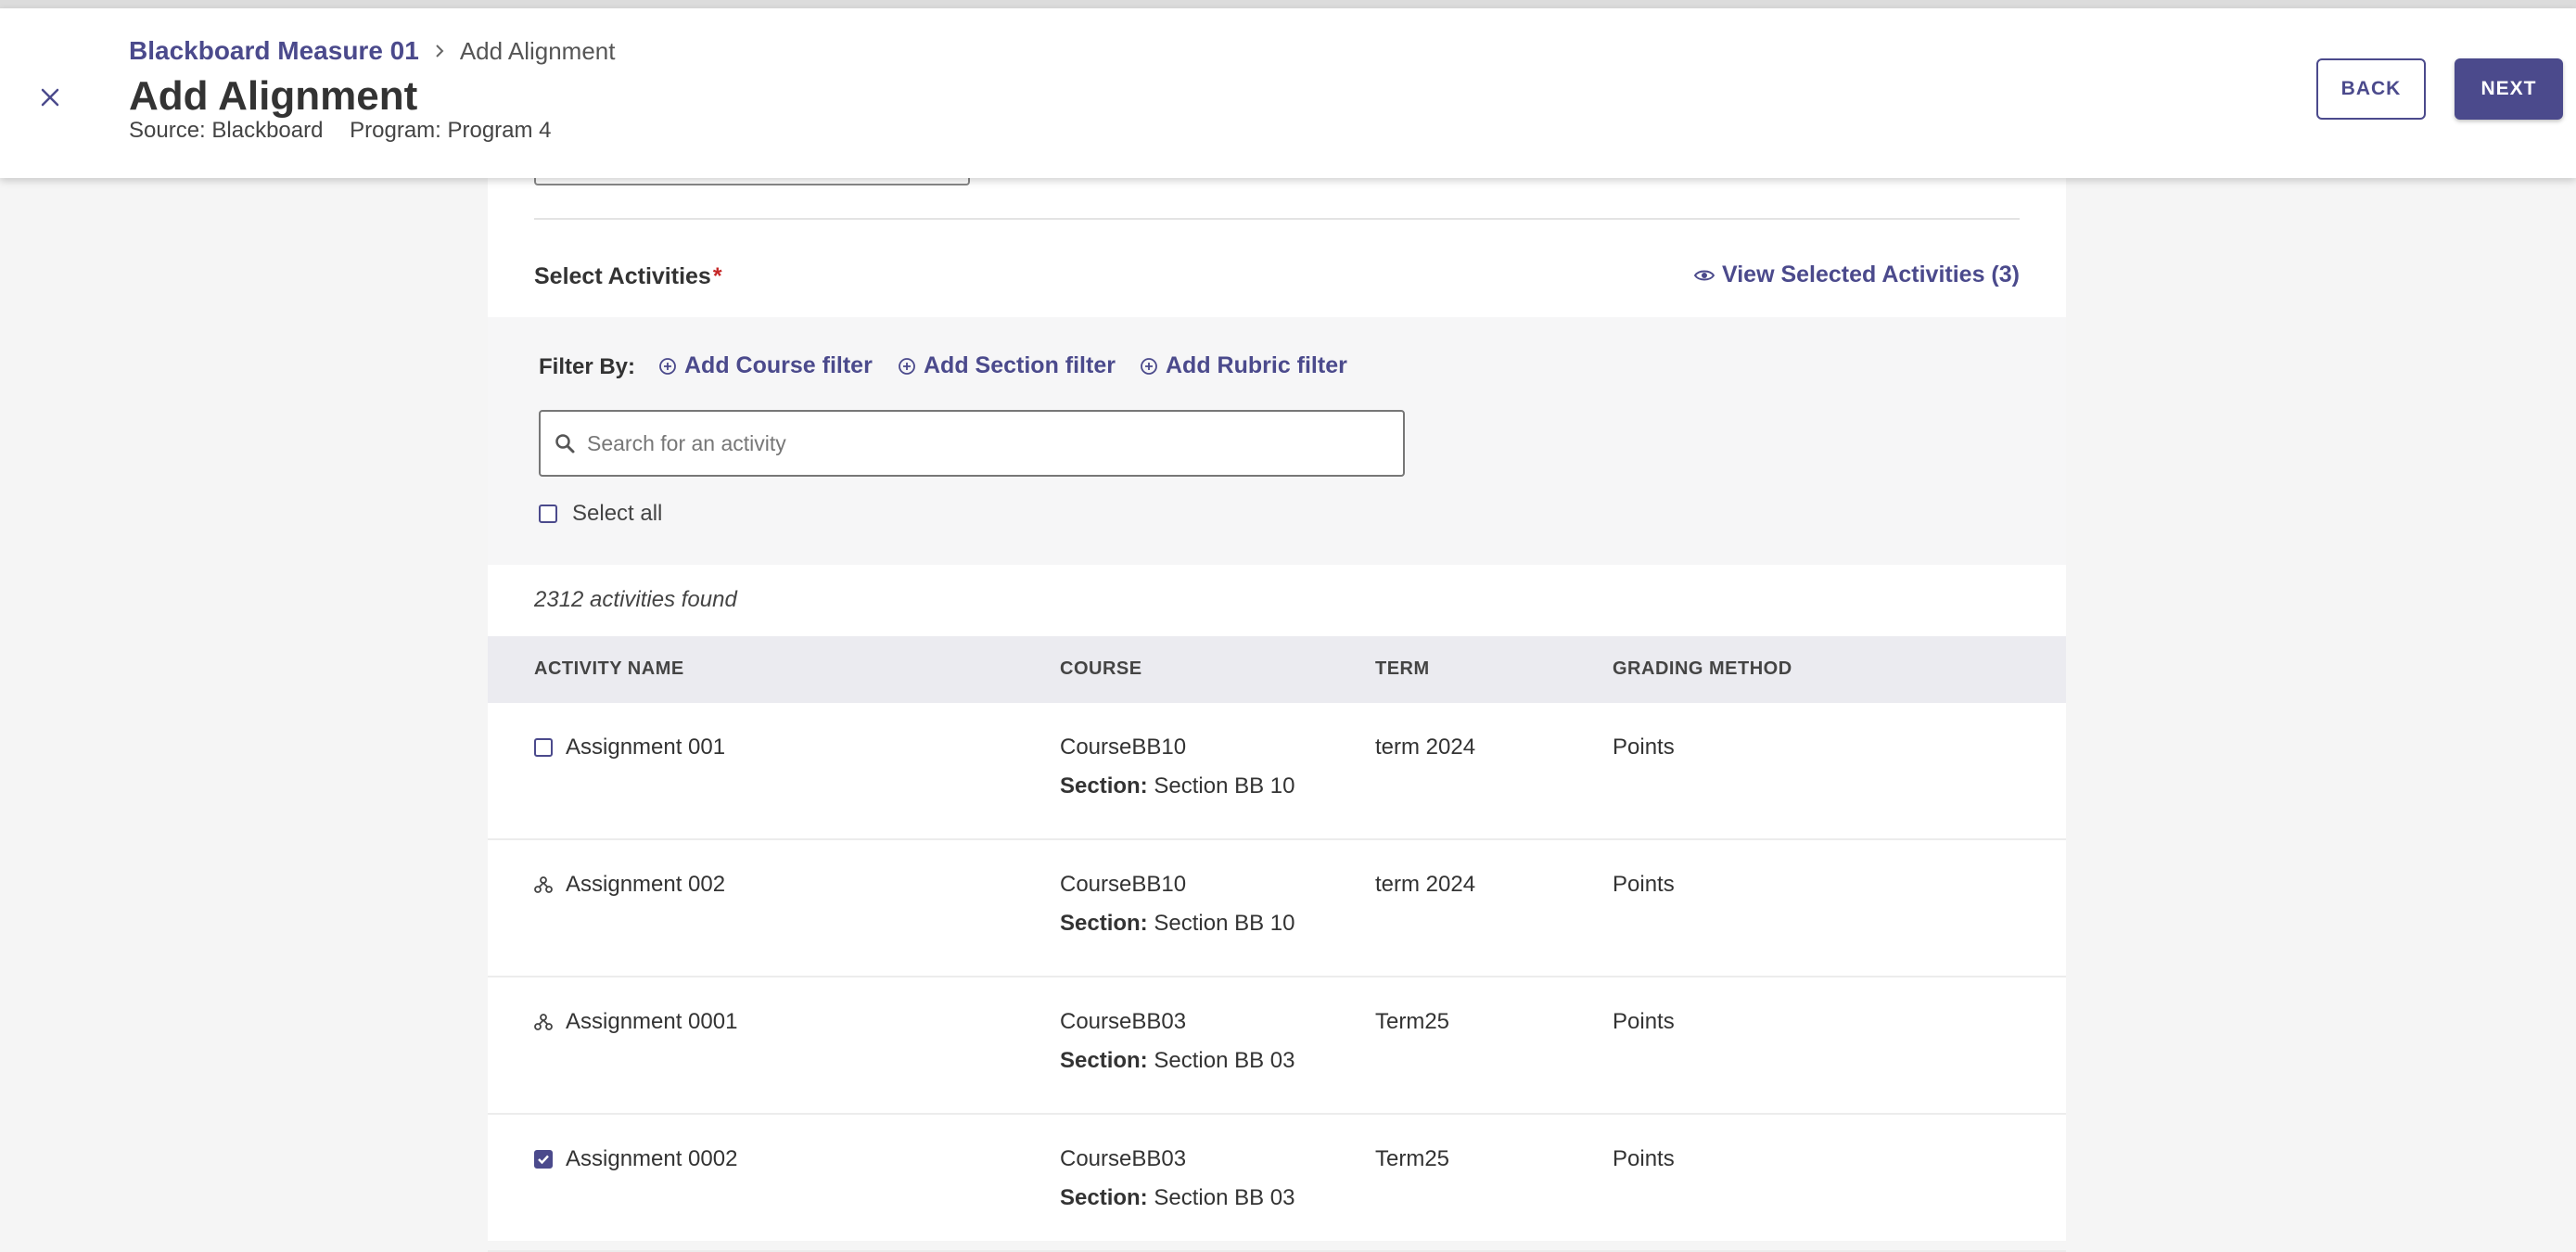 The height and width of the screenshot is (1252, 2576). I want to click on activity-name: Assignment 0001, so click(652, 1022).